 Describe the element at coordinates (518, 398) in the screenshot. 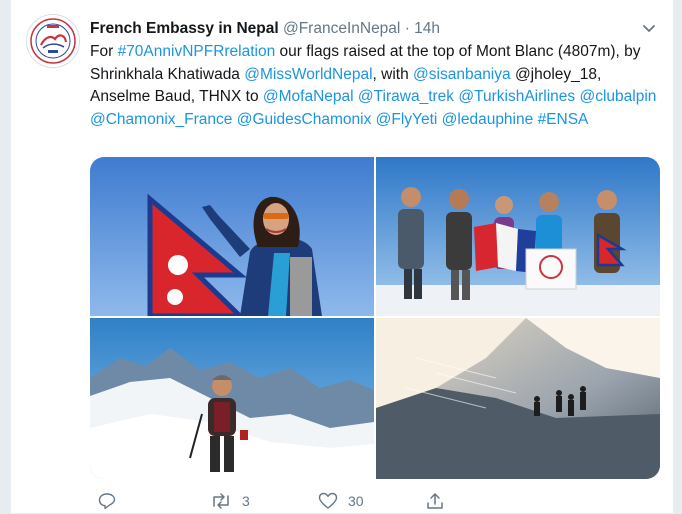

I see `photo-climbers-on-glacier` at that location.